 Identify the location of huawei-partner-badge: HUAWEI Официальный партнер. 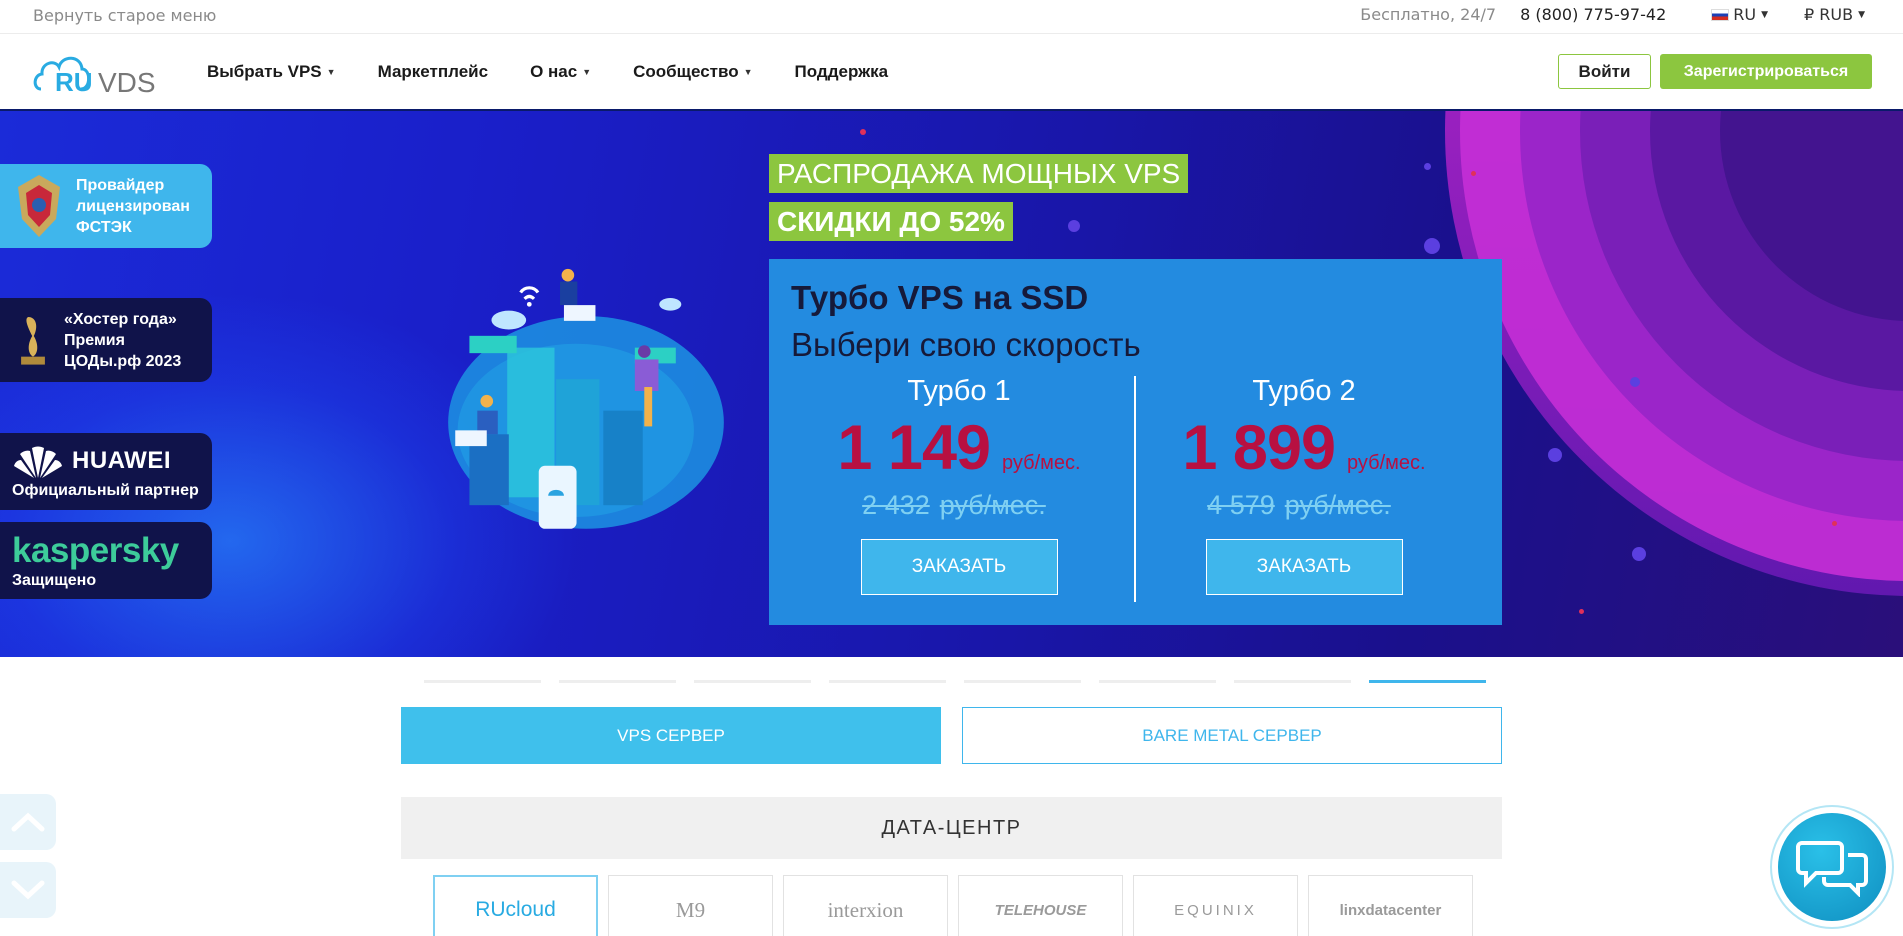
(106, 471).